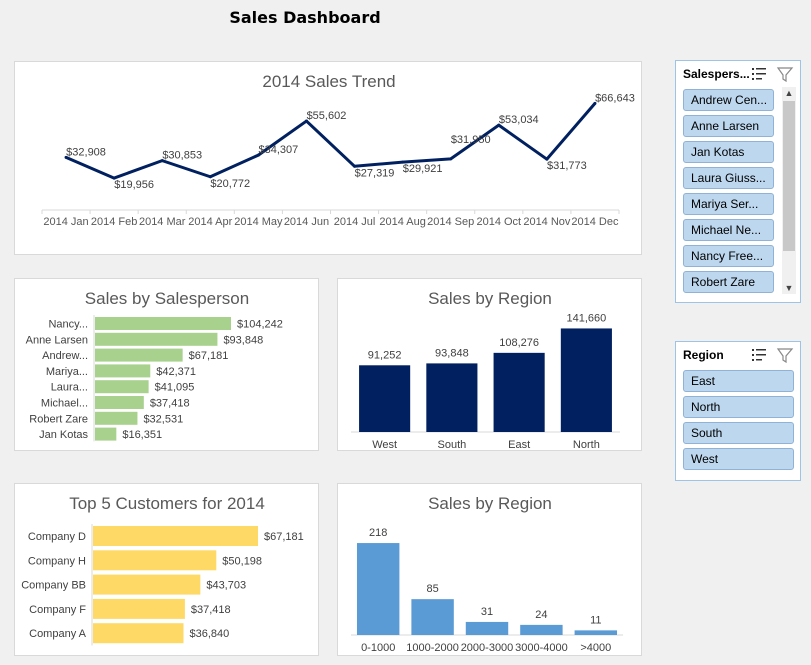  Describe the element at coordinates (586, 445) in the screenshot. I see `category-label: North` at that location.